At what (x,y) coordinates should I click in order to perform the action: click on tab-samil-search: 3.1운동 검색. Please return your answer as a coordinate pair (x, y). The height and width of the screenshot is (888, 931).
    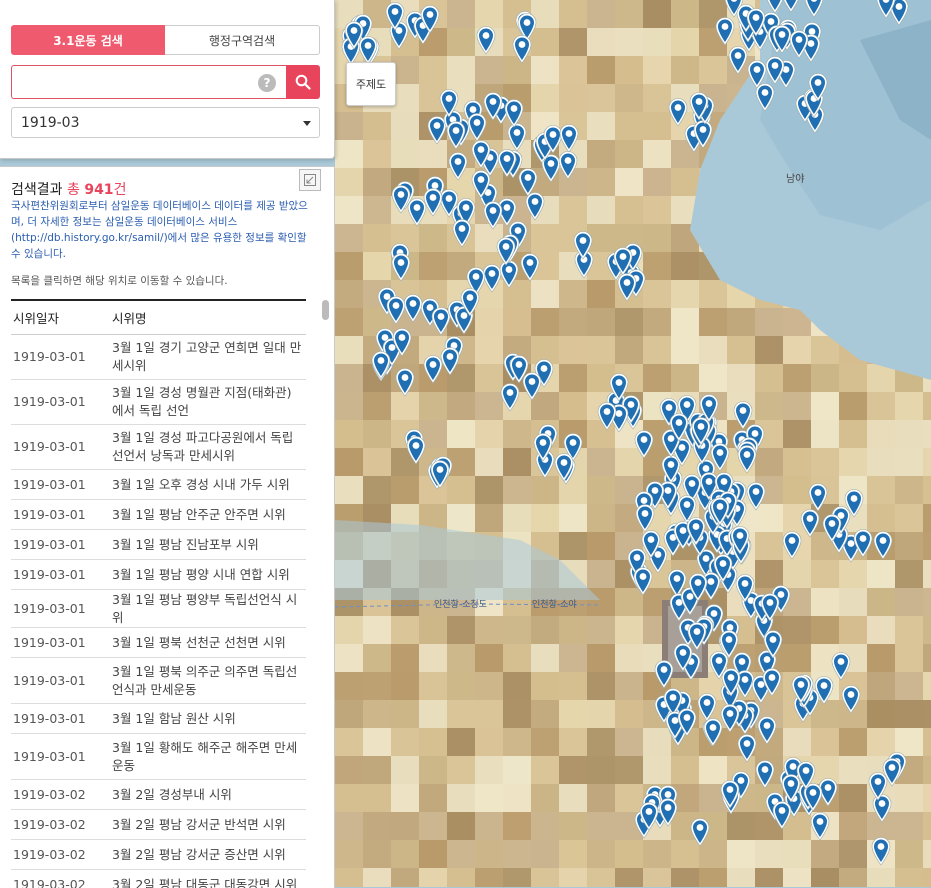
    Looking at the image, I should click on (88, 40).